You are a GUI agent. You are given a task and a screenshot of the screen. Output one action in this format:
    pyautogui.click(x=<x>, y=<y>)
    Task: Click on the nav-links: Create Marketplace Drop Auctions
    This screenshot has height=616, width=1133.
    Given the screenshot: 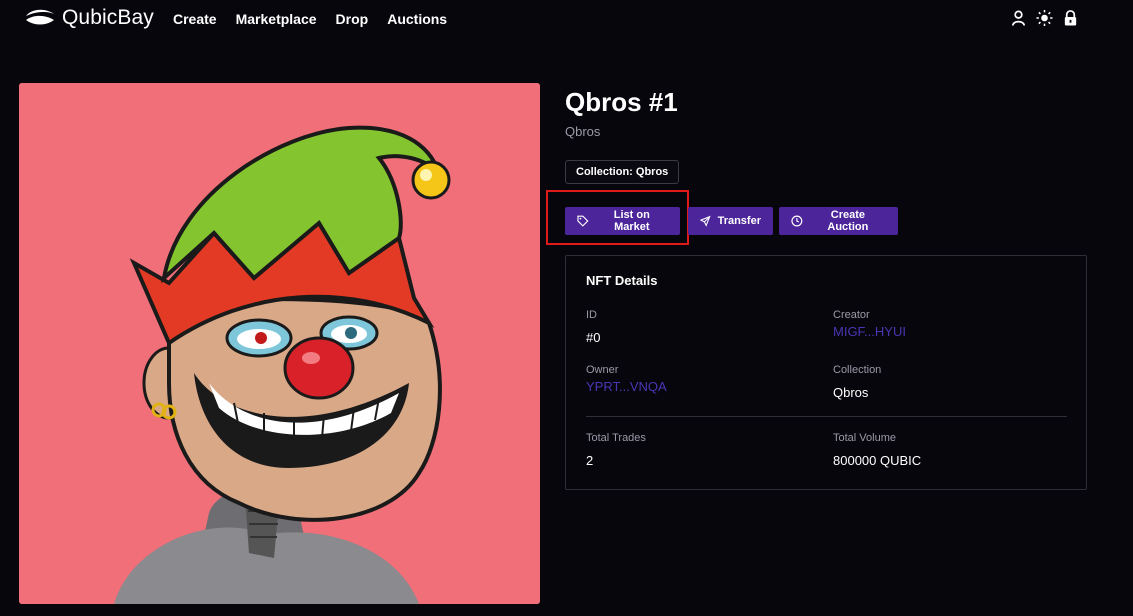 What is the action you would take?
    pyautogui.click(x=310, y=19)
    